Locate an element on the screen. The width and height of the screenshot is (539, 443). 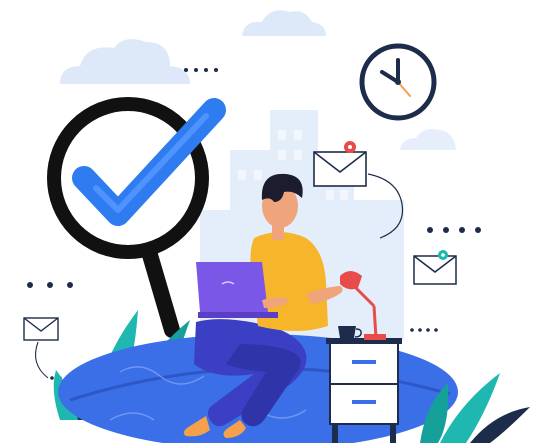
connector-line is located at coordinates (42, 360).